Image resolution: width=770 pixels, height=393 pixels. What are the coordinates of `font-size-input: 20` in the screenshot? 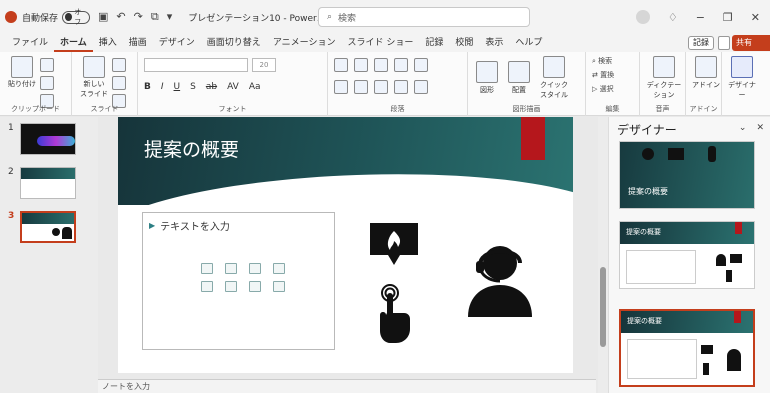 It's located at (264, 65).